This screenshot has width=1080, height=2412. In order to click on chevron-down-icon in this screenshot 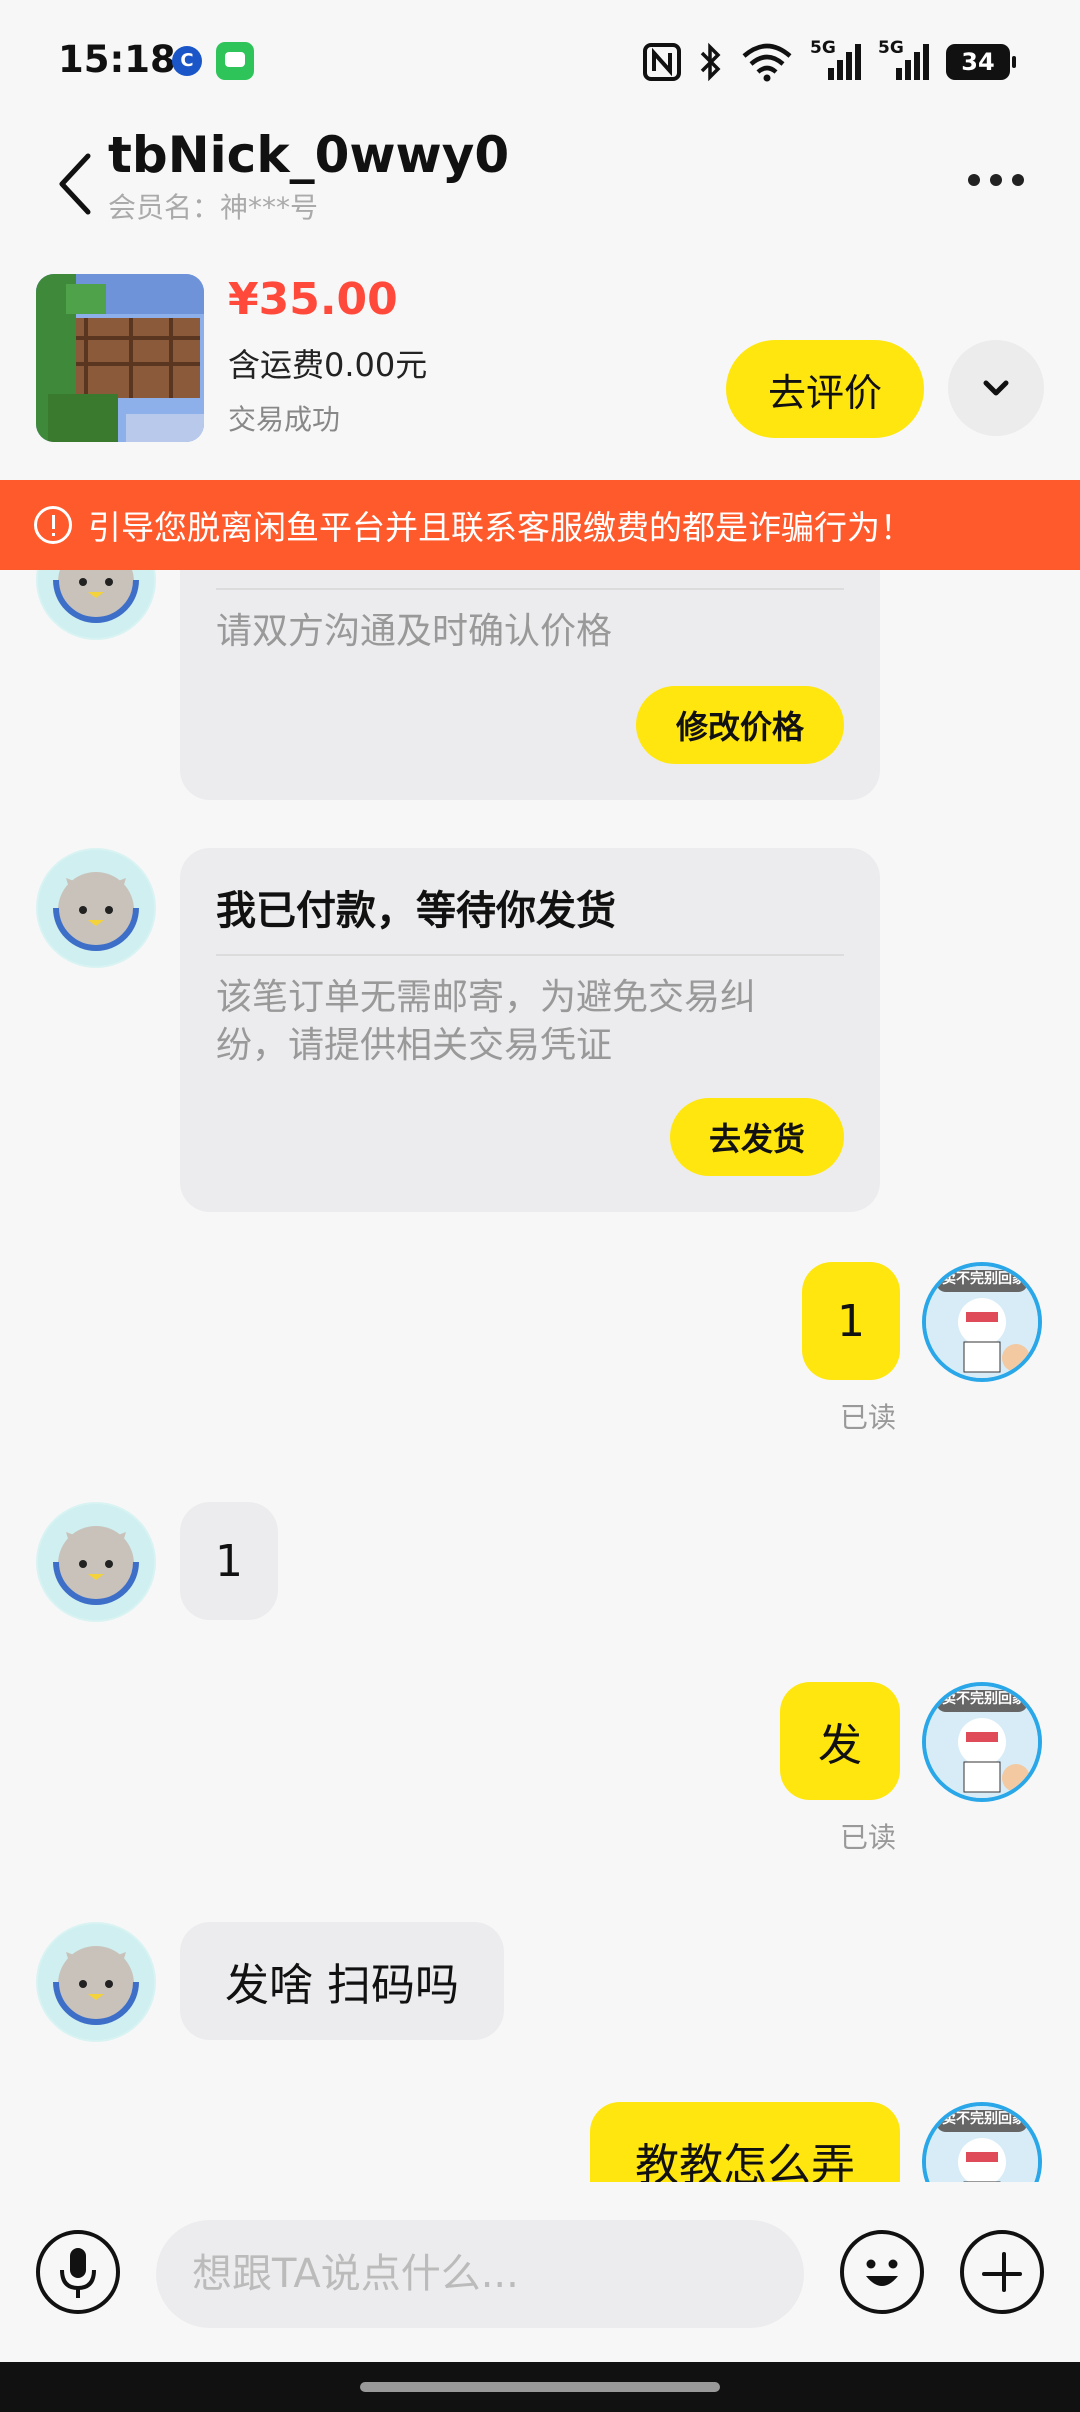, I will do `click(996, 388)`.